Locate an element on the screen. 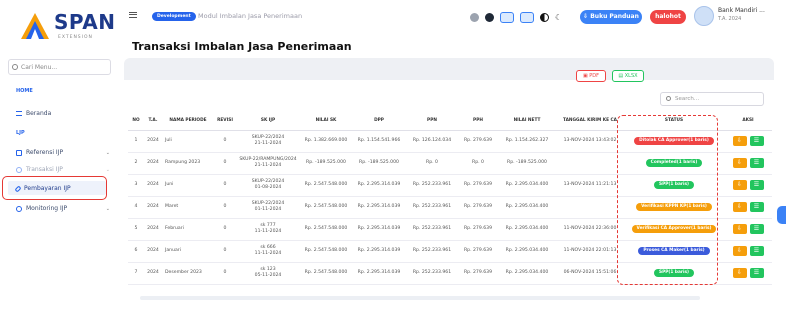 The width and height of the screenshot is (786, 321). nav-section-home: HOME is located at coordinates (24, 91).